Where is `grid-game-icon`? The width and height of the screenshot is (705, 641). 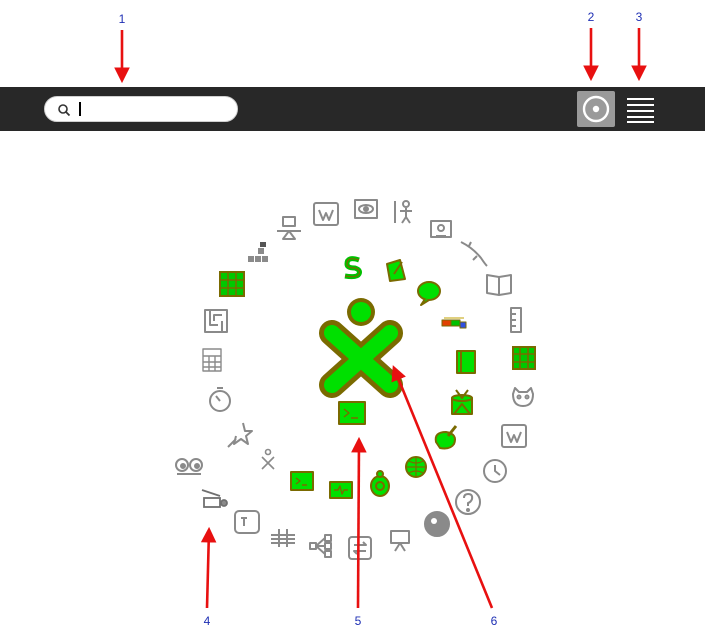 grid-game-icon is located at coordinates (524, 358).